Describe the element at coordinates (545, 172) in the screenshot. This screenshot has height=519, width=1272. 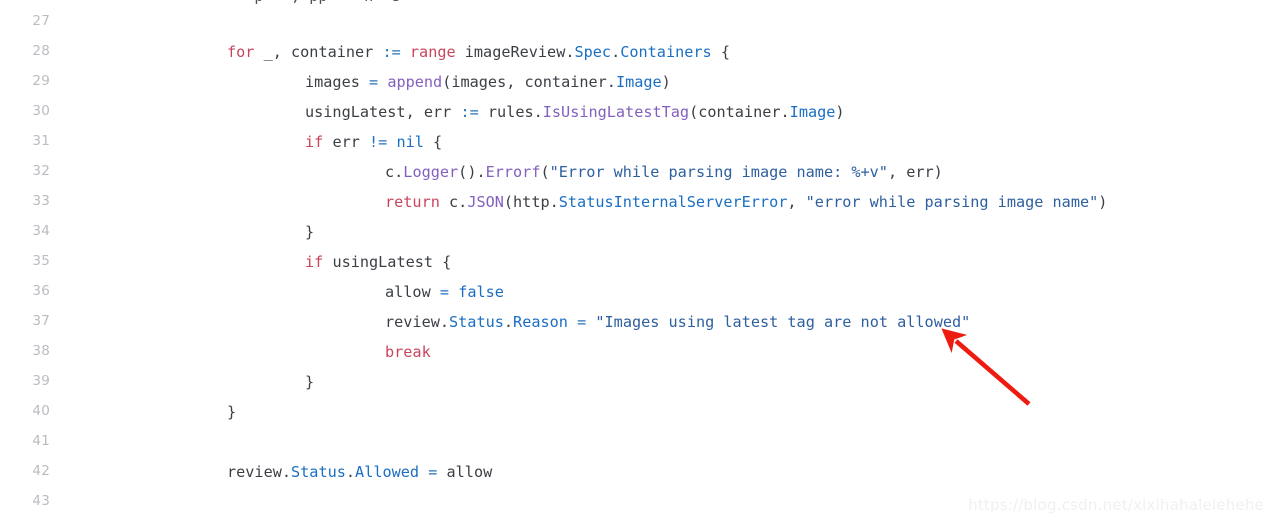
I see `code-token: (` at that location.